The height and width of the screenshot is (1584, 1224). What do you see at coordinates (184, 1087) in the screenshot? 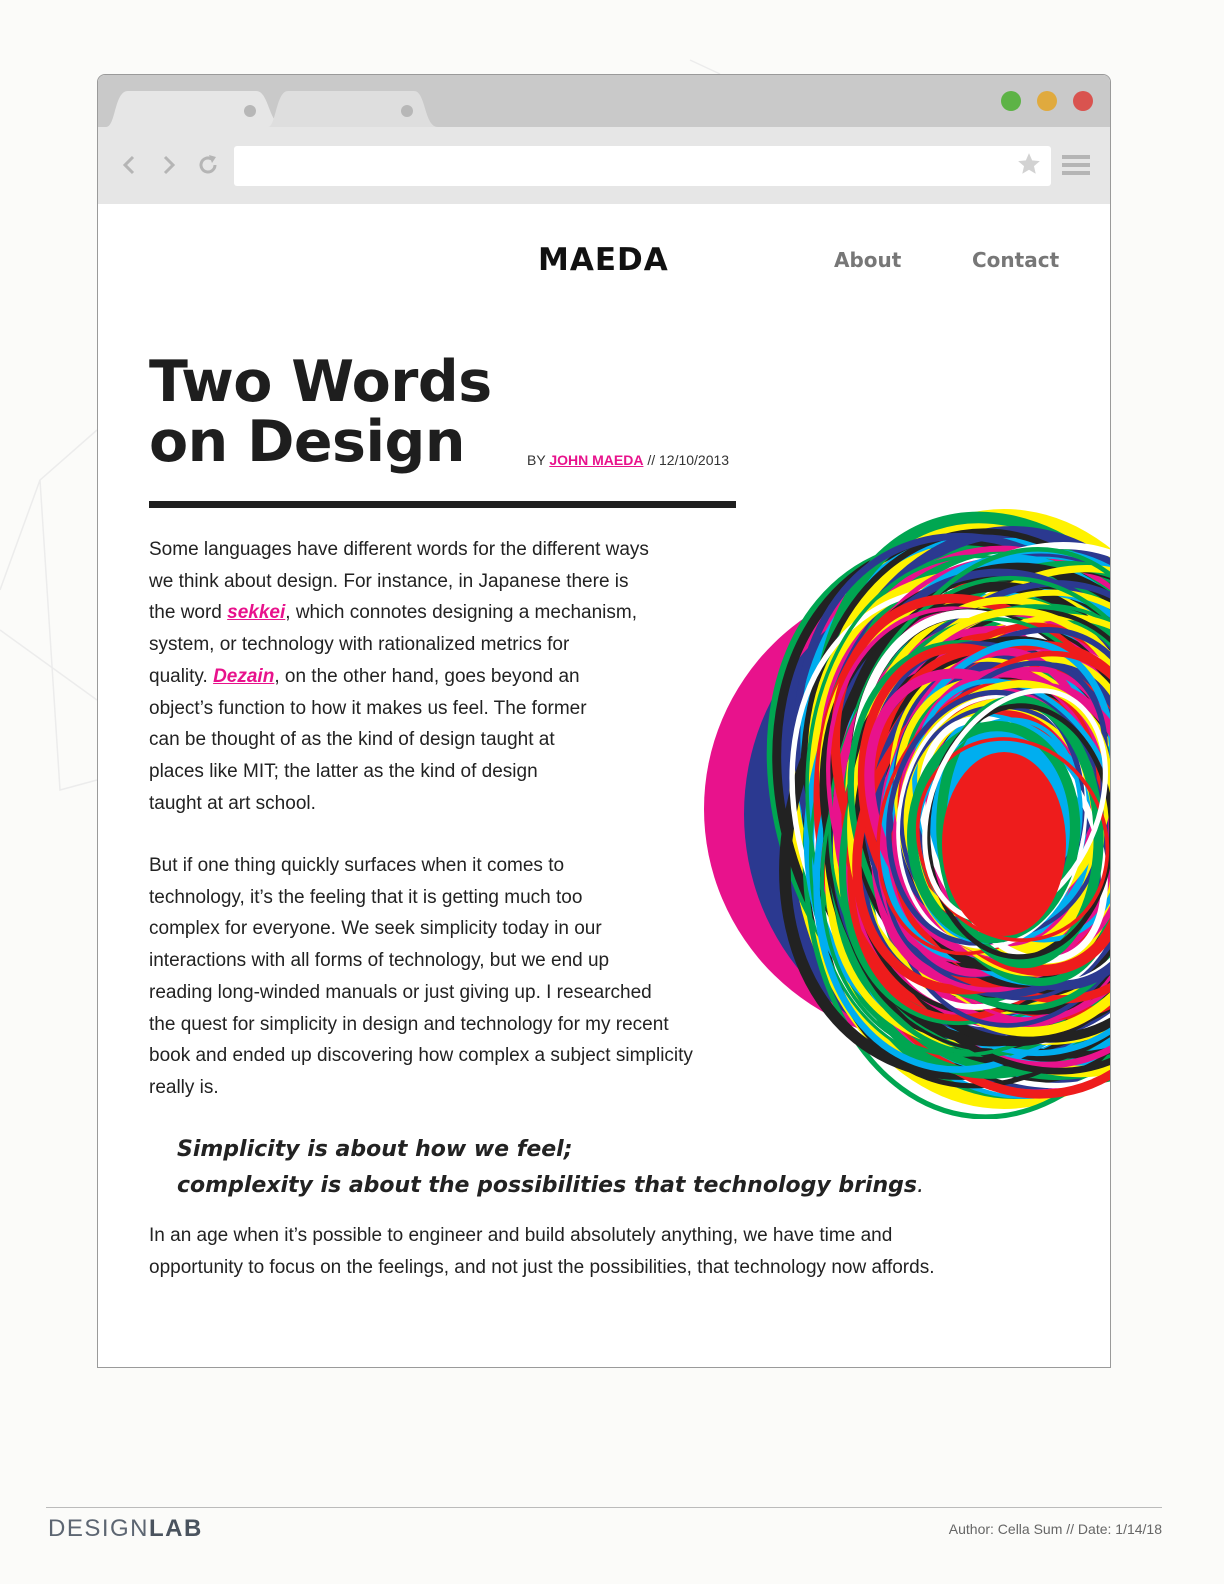
I see `p2-line: really is.` at bounding box center [184, 1087].